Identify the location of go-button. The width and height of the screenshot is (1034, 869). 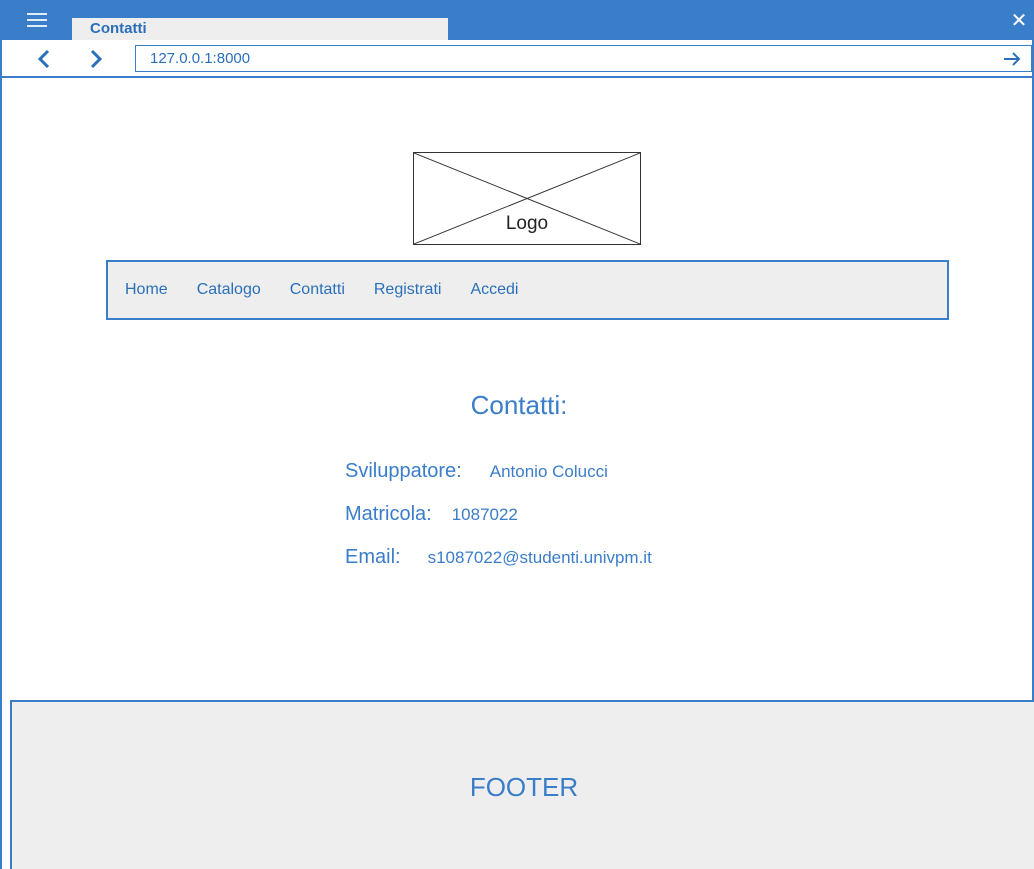
(1012, 58).